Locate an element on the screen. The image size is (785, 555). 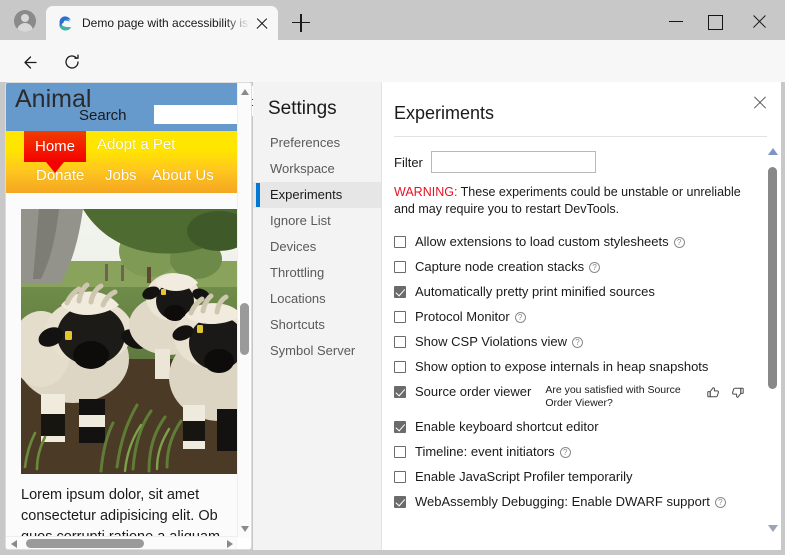
filter-input is located at coordinates (513, 162).